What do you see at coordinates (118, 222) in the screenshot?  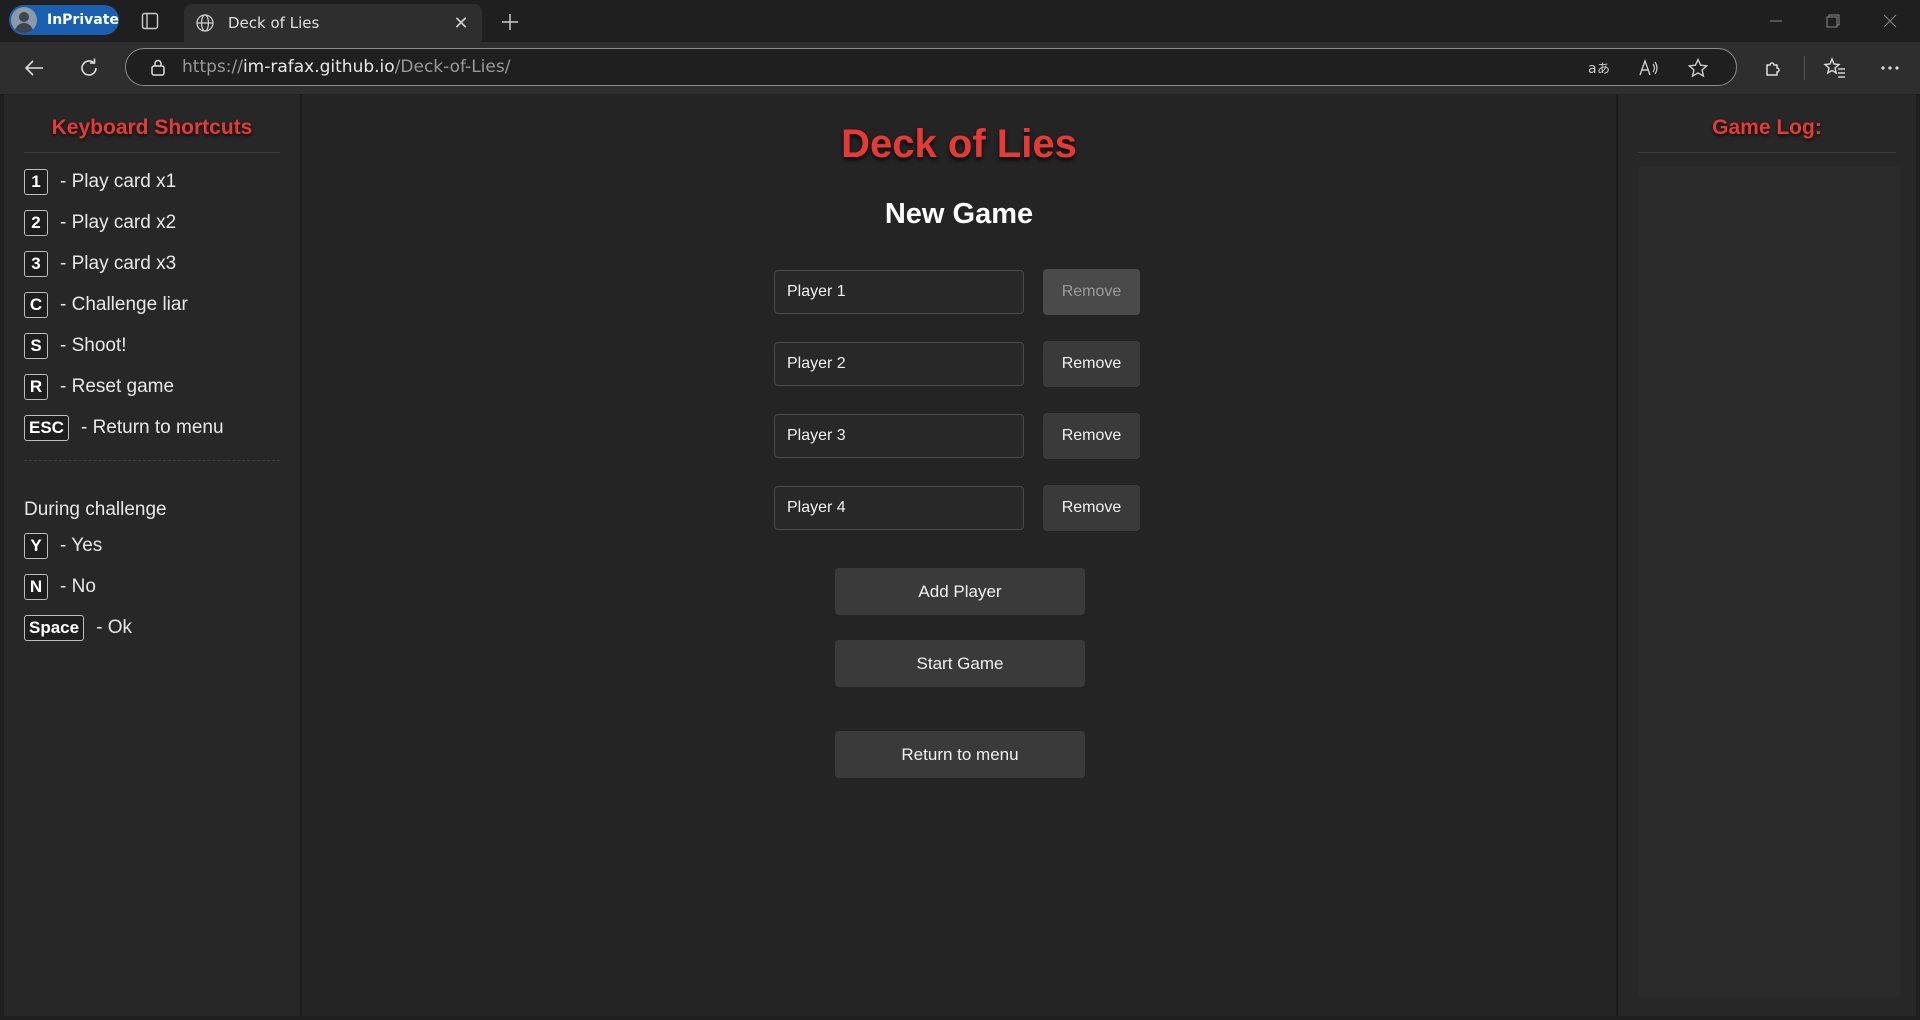 I see `shortcut-label: - Play card x2` at bounding box center [118, 222].